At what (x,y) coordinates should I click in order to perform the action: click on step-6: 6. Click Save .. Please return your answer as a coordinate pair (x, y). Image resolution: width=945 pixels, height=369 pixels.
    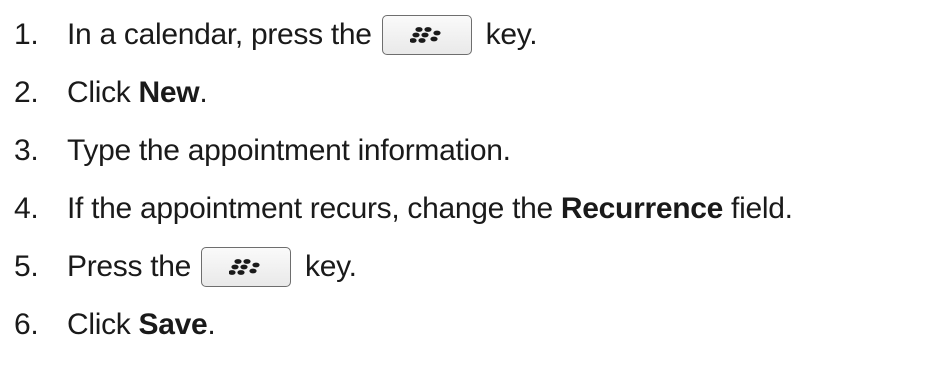
    Looking at the image, I should click on (403, 325).